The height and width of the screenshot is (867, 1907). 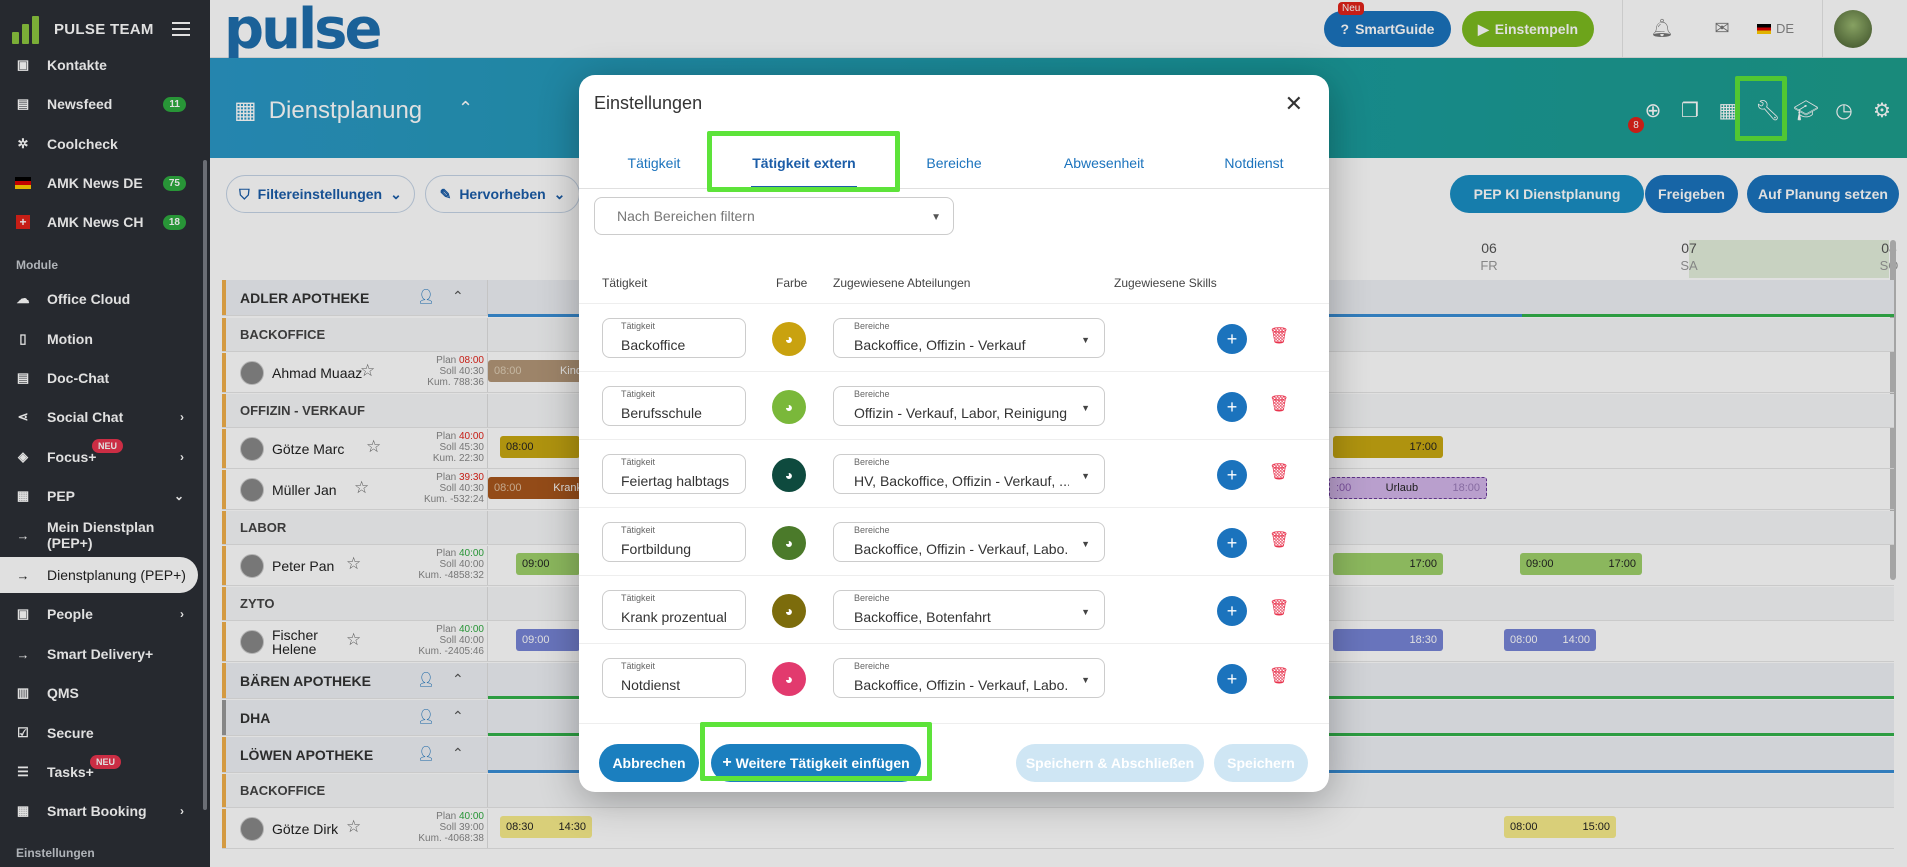 I want to click on activity-name-field: Tätigkeit Berufsschule, so click(x=674, y=406).